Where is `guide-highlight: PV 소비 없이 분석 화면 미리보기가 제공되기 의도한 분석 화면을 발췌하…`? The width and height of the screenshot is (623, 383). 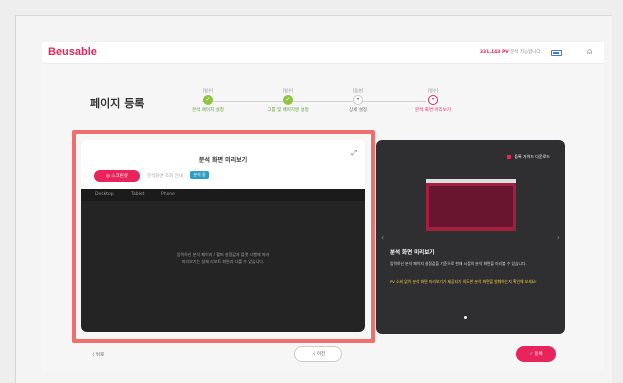 guide-highlight: PV 소비 없이 분석 화면 미리보기가 제공되기 의도한 분석 화면을 발췌하… is located at coordinates (463, 281).